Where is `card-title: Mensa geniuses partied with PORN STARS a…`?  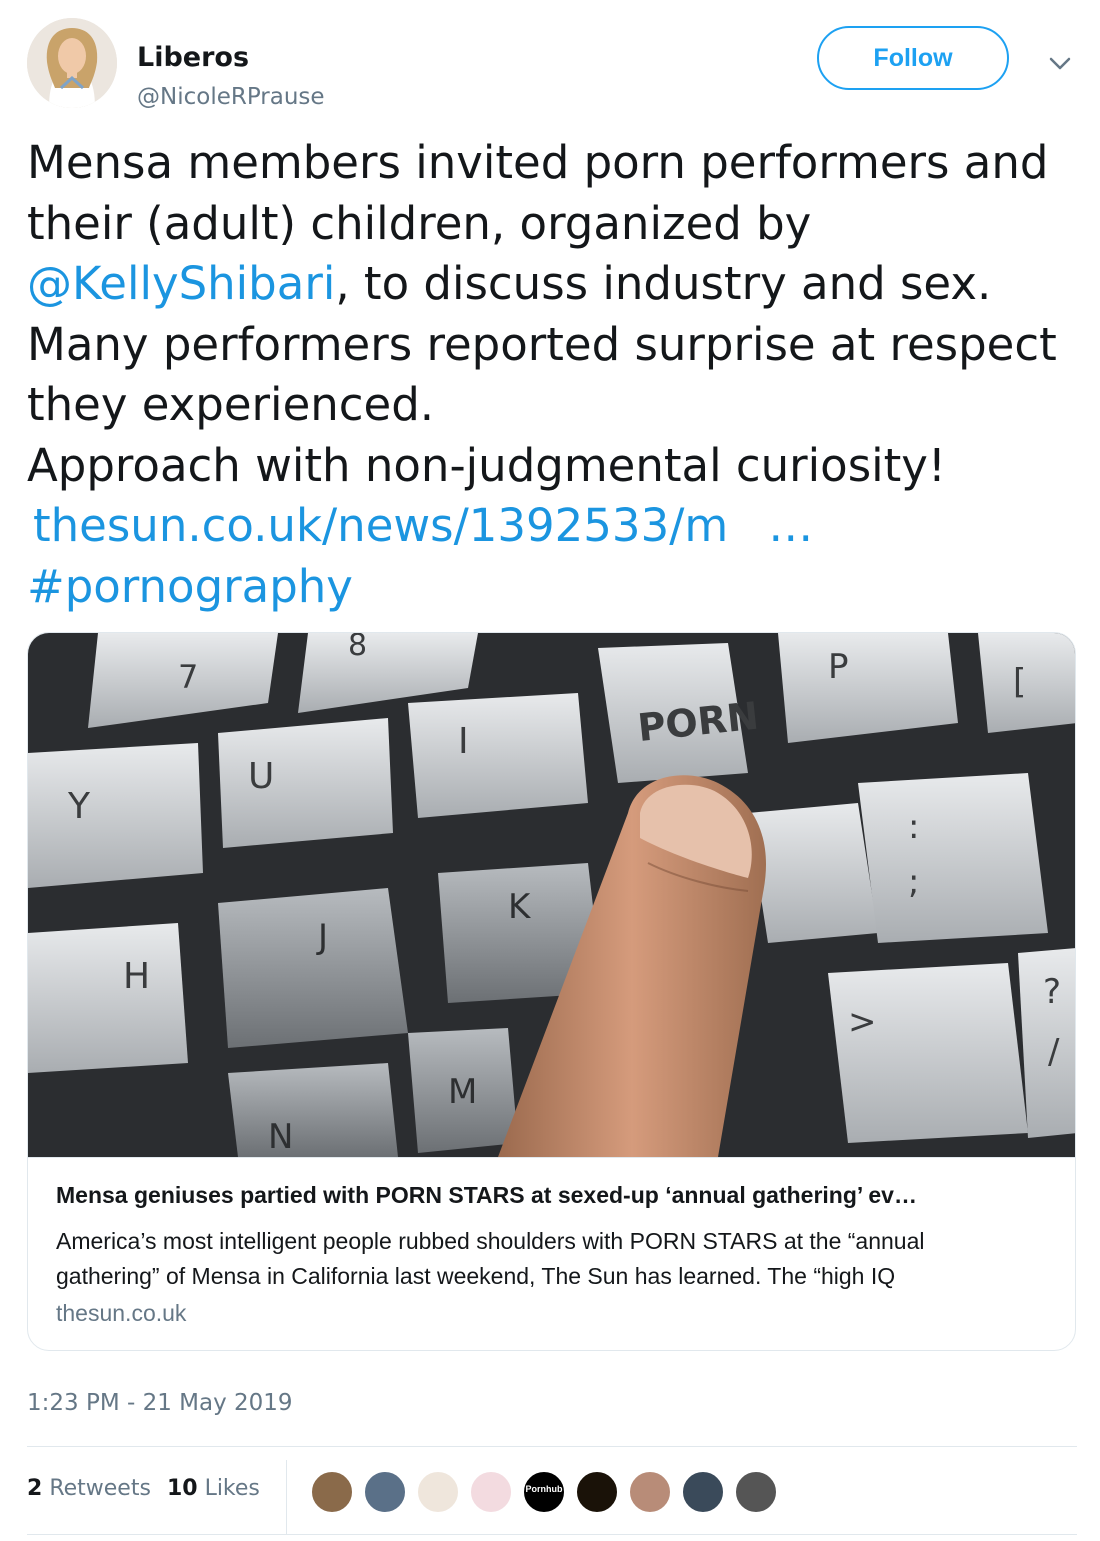
card-title: Mensa geniuses partied with PORN STARS a… is located at coordinates (551, 1195).